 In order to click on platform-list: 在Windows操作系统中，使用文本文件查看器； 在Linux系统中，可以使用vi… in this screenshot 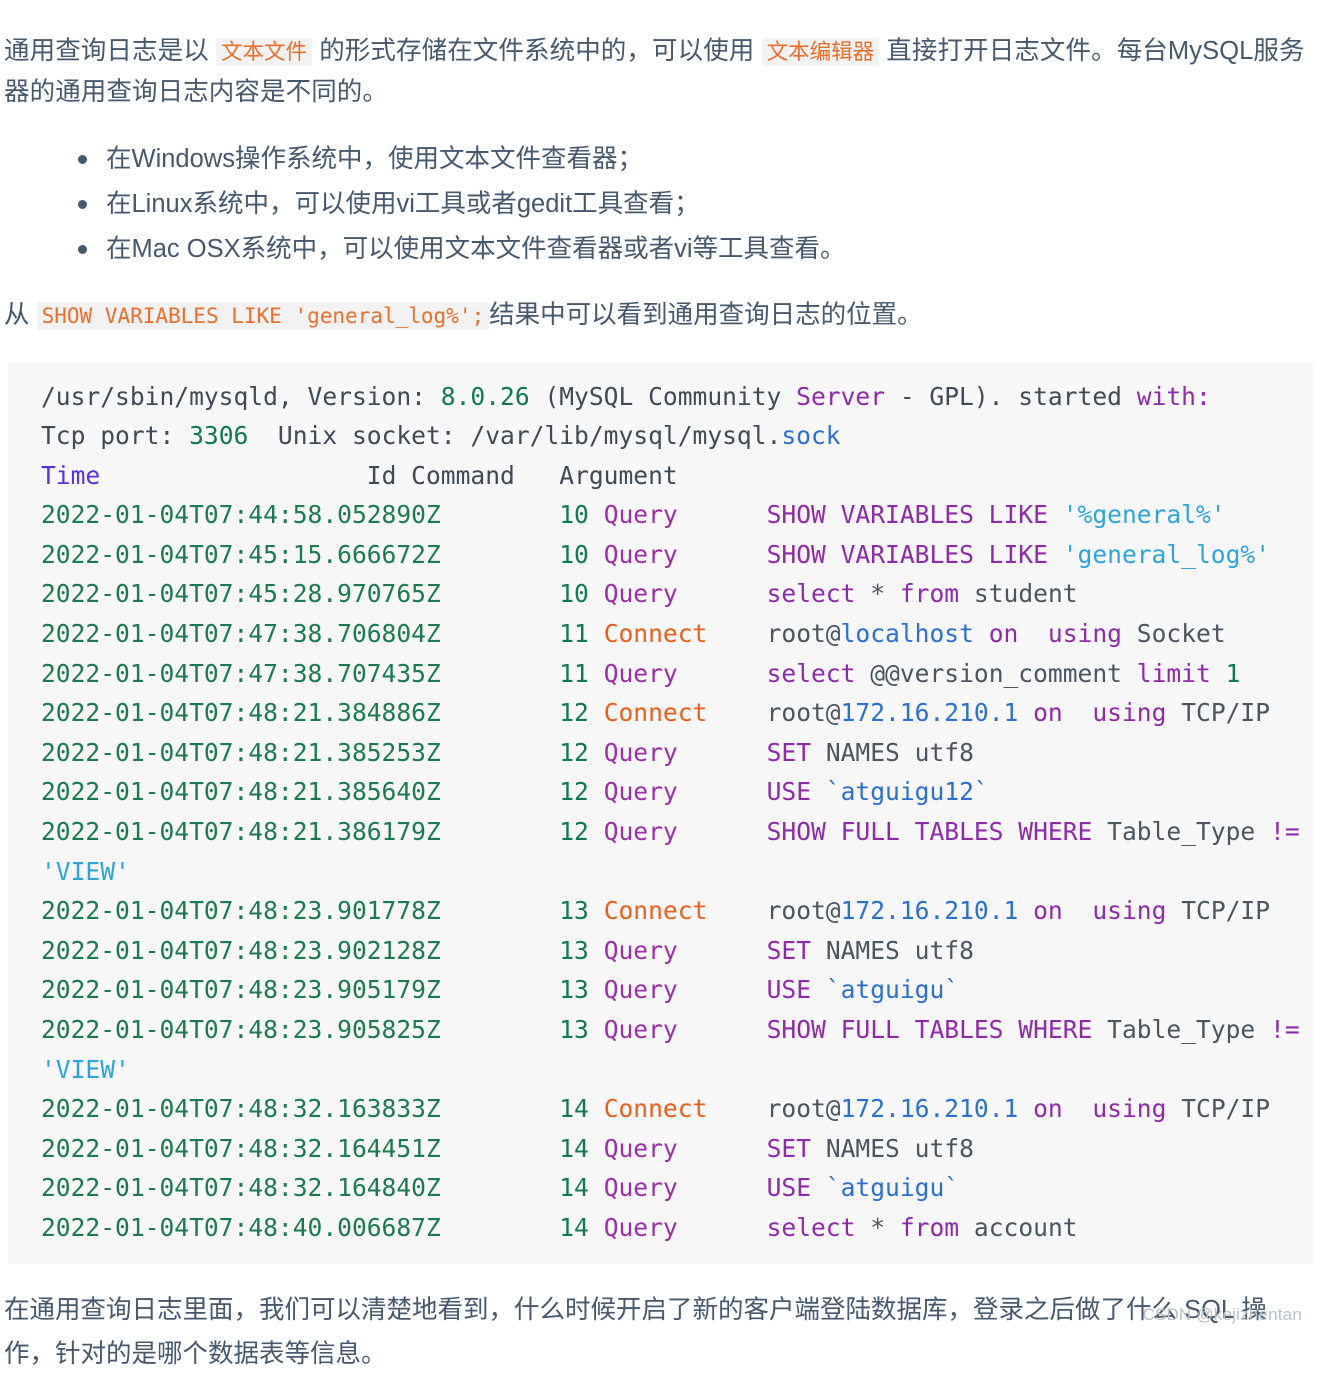, I will do `click(659, 204)`.